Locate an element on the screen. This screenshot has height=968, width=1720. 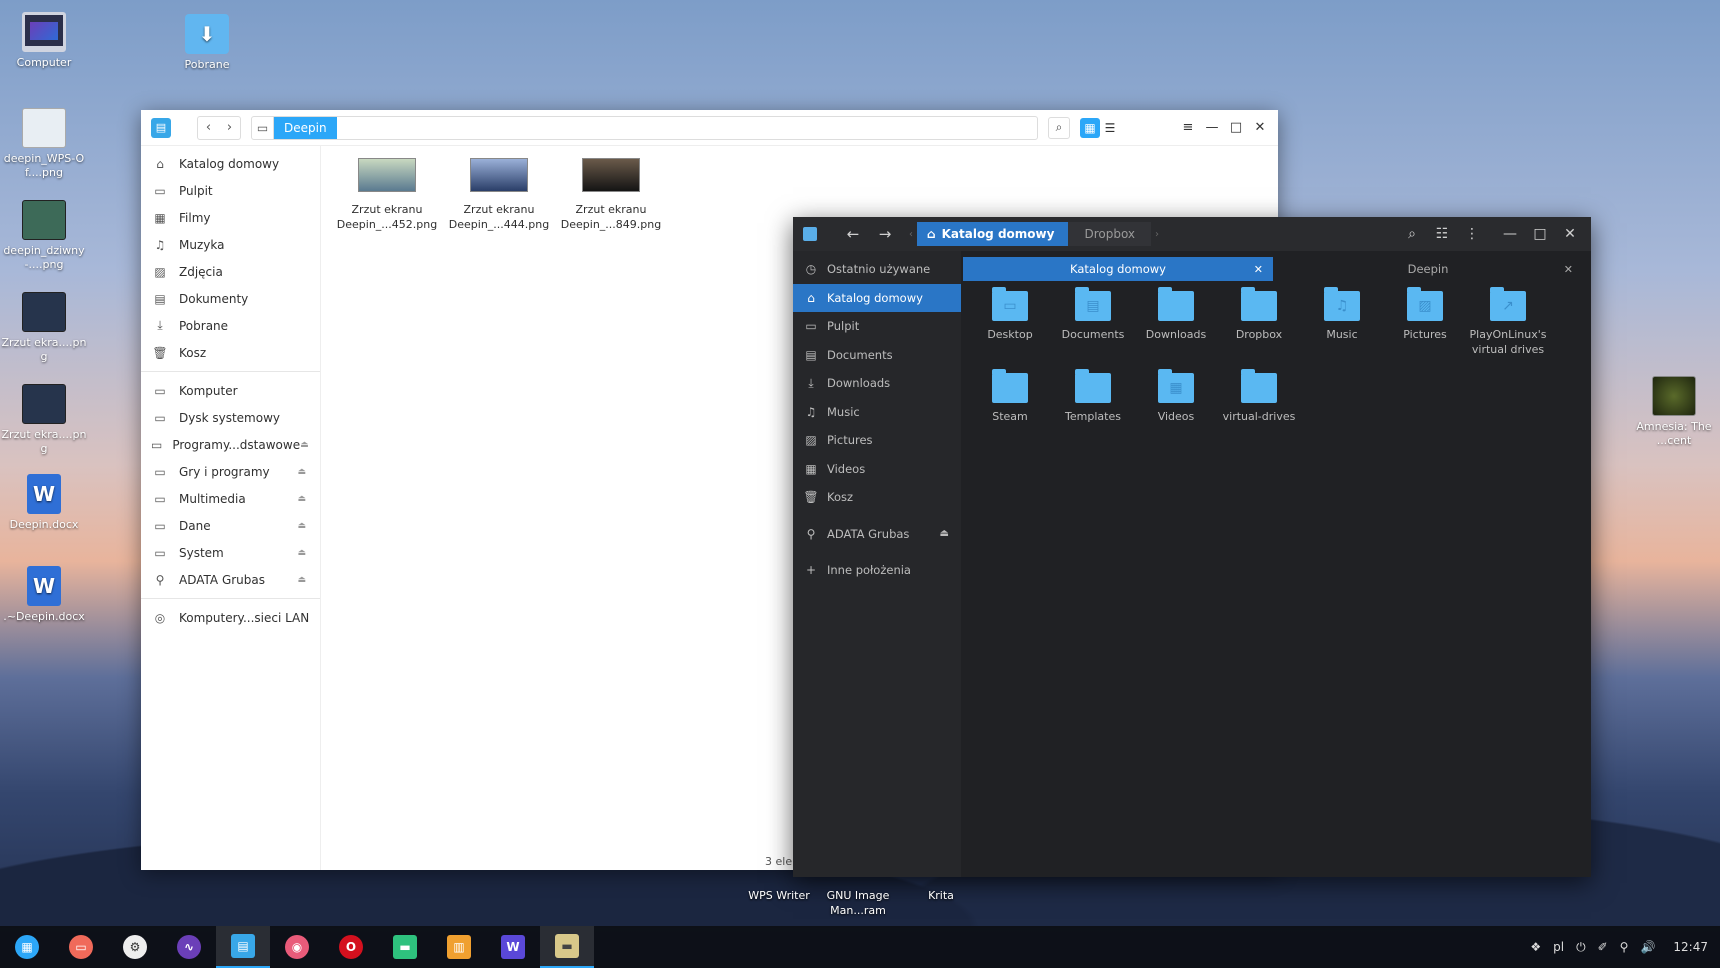
folder-item: ▤ Documents is located at coordinates (1093, 314).